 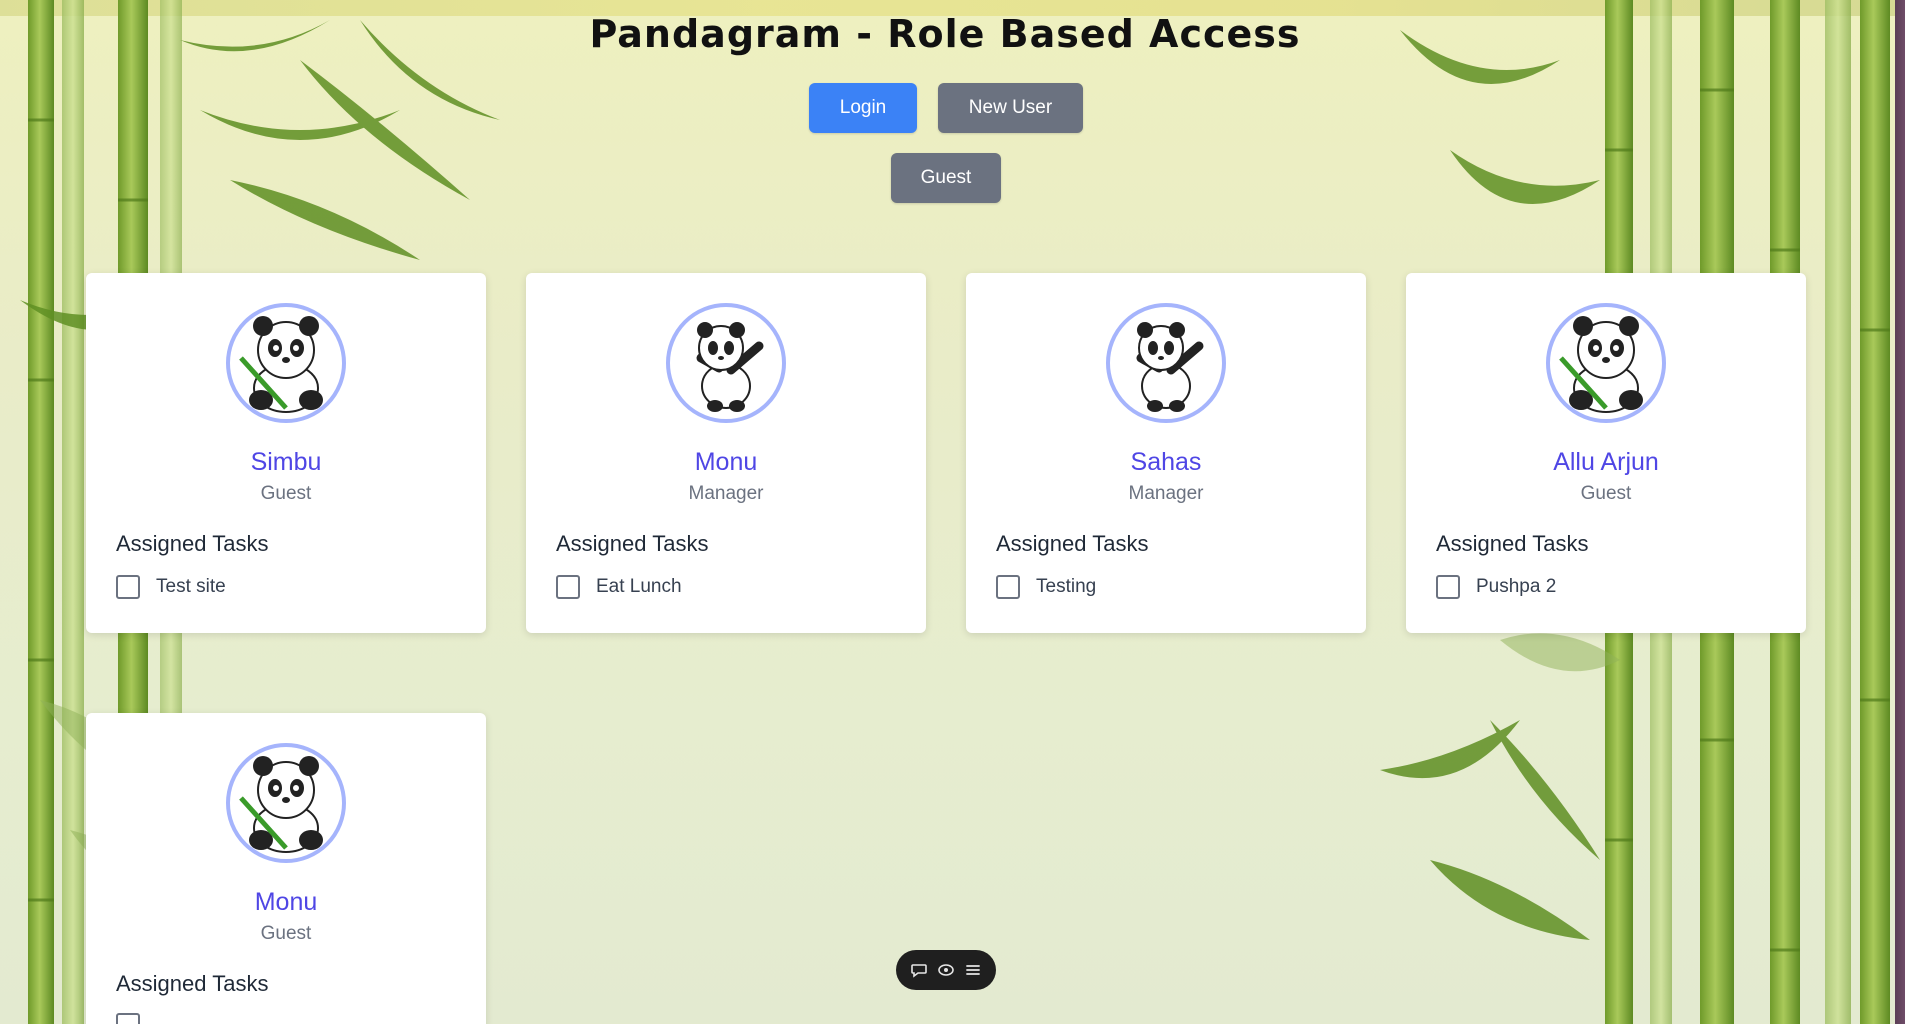 I want to click on user-name: Sahas, so click(x=1166, y=462).